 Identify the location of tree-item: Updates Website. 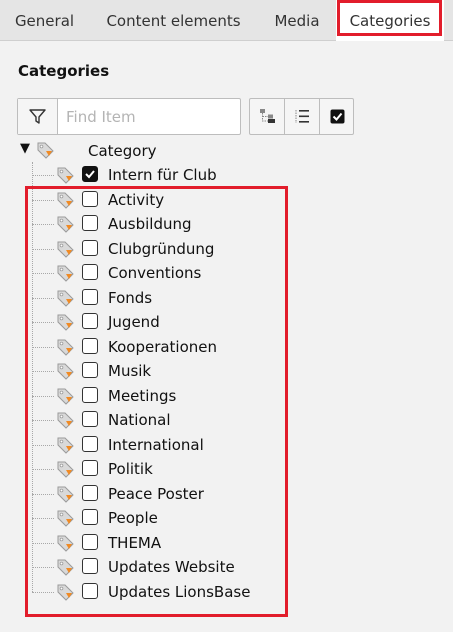
(150, 567).